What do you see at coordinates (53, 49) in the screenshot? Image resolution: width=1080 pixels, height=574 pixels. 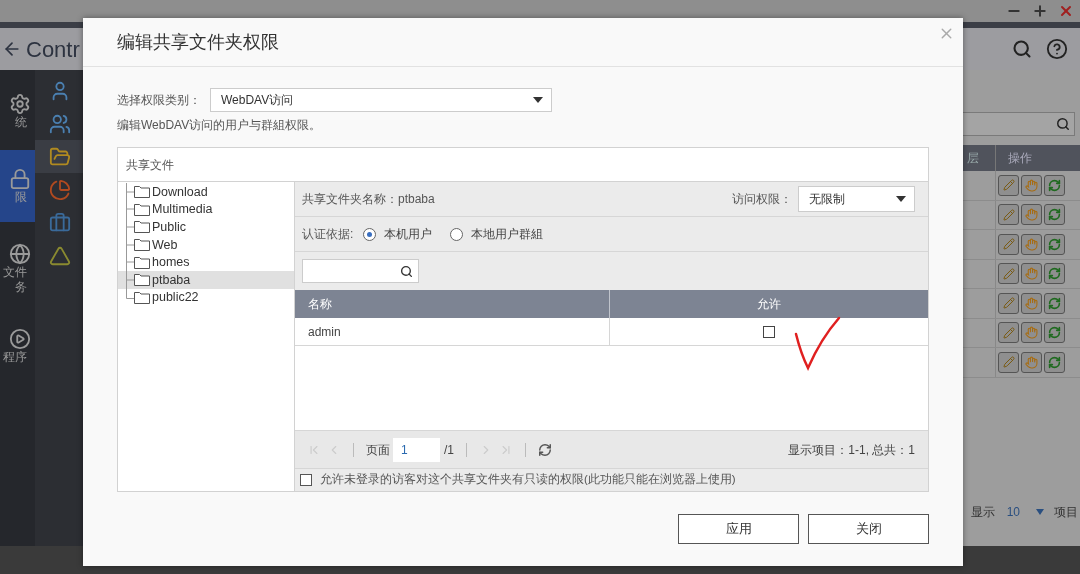 I see `app-title: Contr` at bounding box center [53, 49].